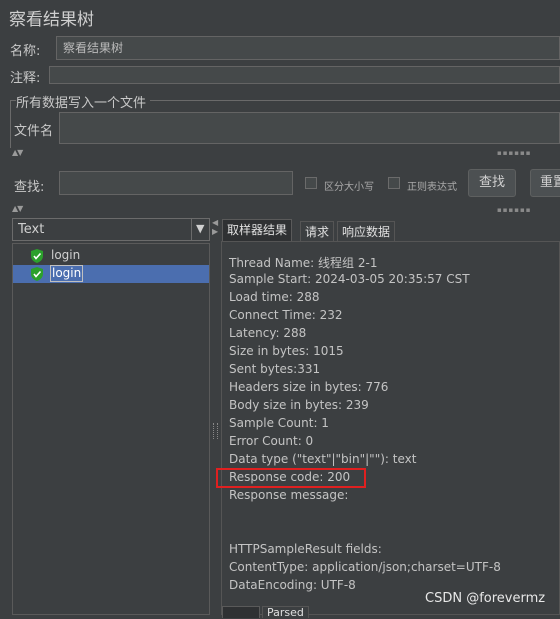 The image size is (560, 619). What do you see at coordinates (366, 231) in the screenshot?
I see `tab-response-data: 响应数据` at bounding box center [366, 231].